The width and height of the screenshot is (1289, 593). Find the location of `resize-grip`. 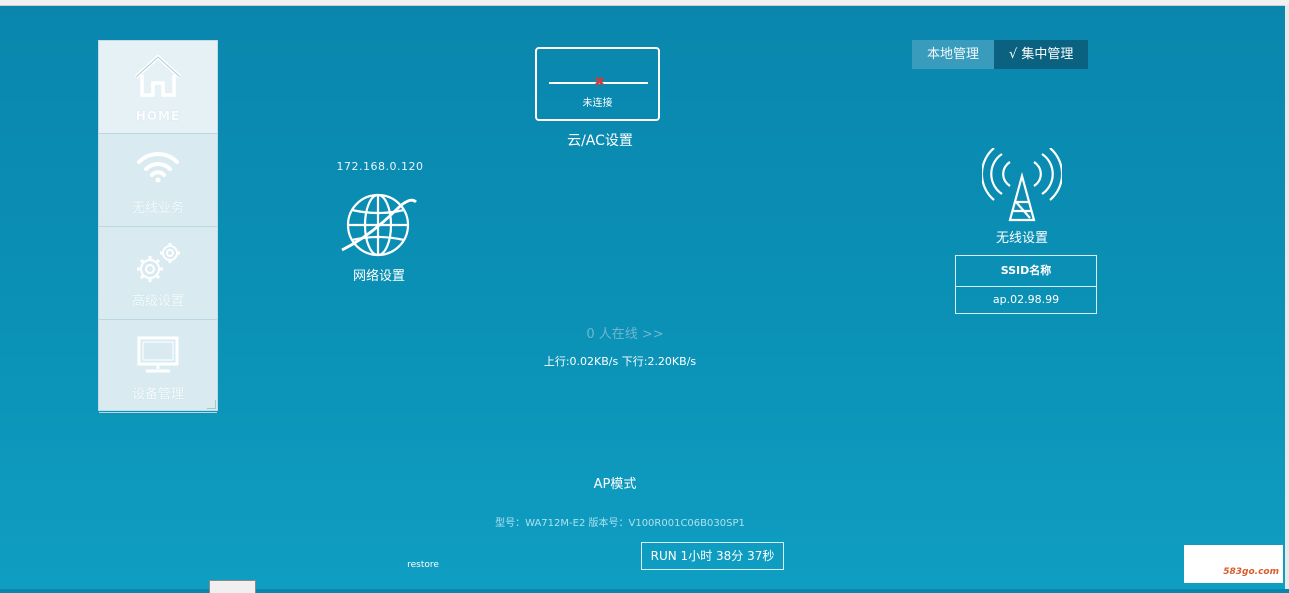

resize-grip is located at coordinates (211, 404).